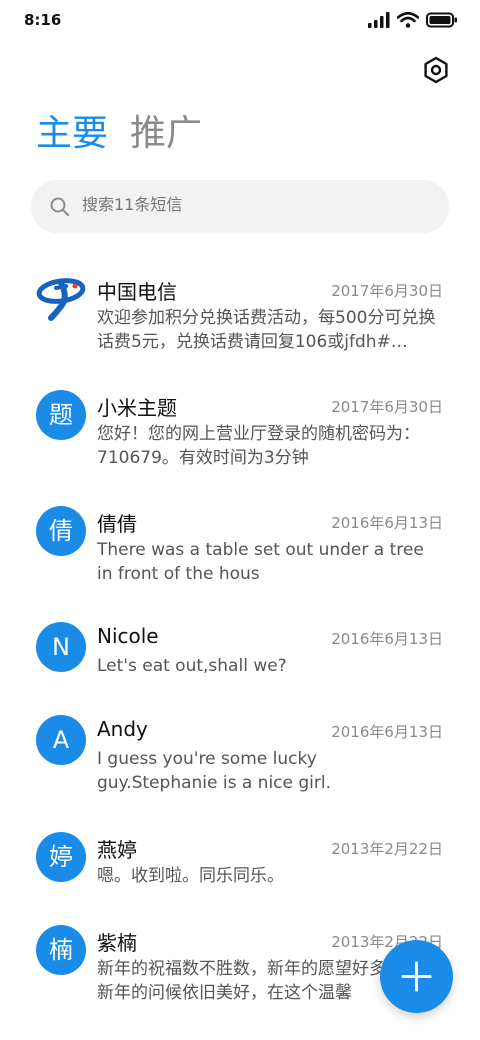  Describe the element at coordinates (61, 297) in the screenshot. I see `china-telecom-logo-icon` at that location.